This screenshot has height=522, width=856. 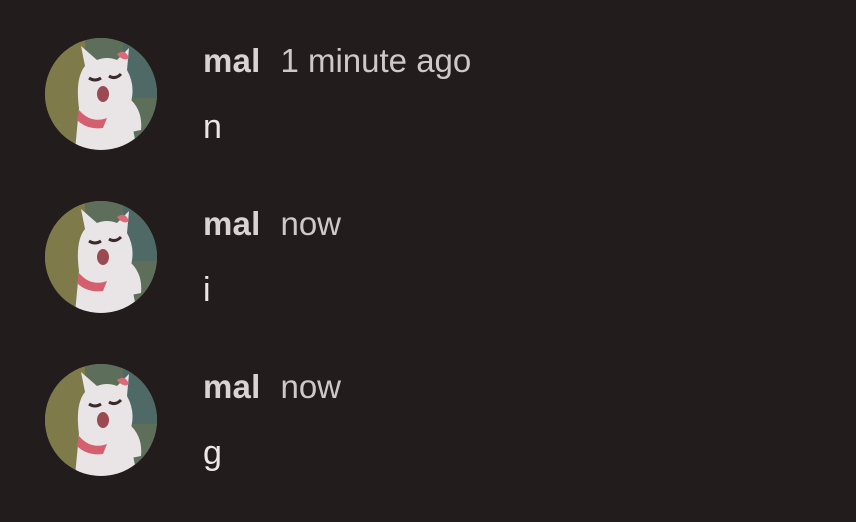 What do you see at coordinates (212, 127) in the screenshot?
I see `comment-text: n` at bounding box center [212, 127].